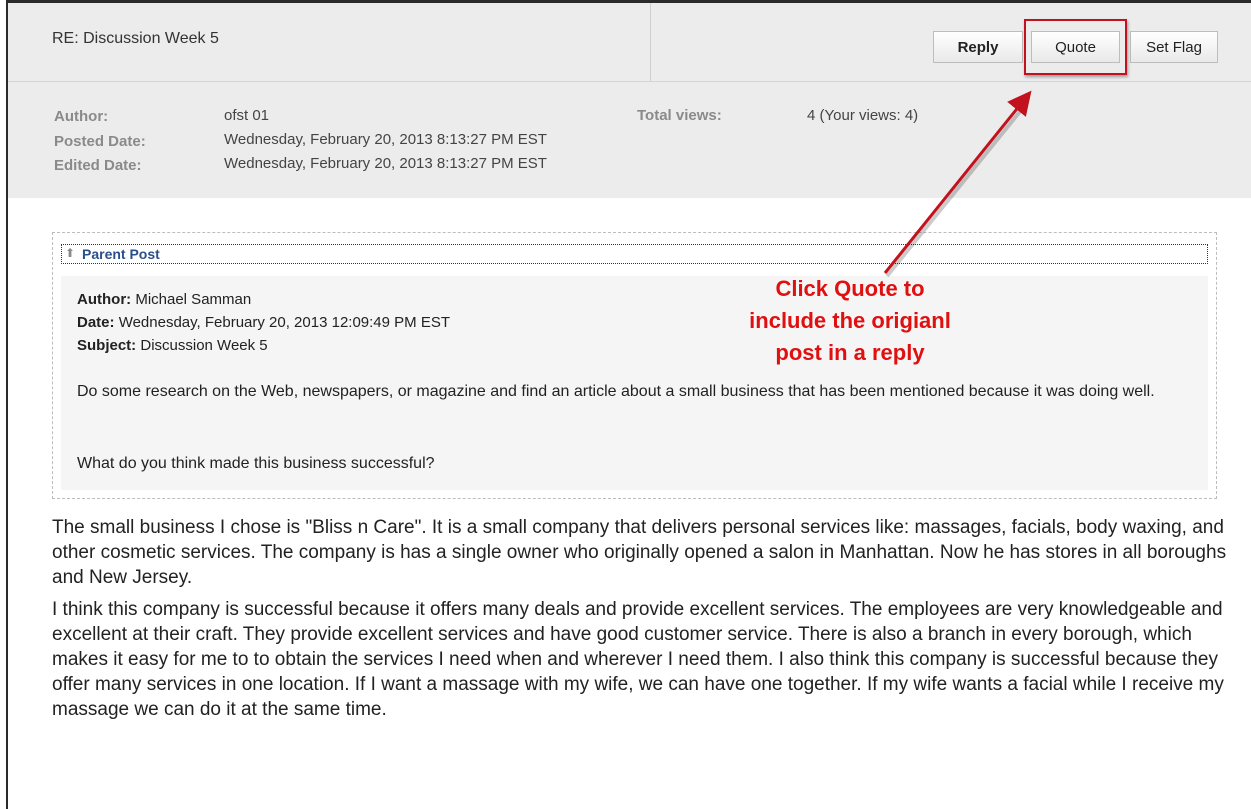  I want to click on author-label: Author:, so click(81, 116).